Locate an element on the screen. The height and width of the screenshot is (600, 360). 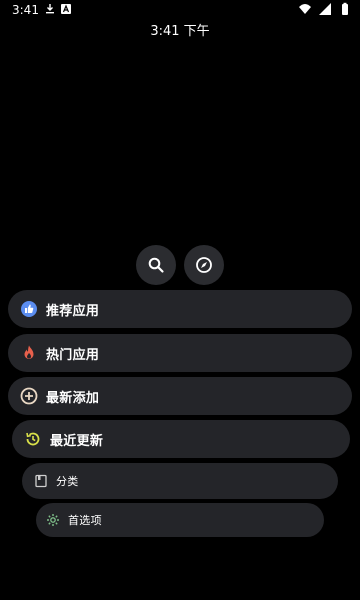
menu-item-categories: 分类 is located at coordinates (180, 481).